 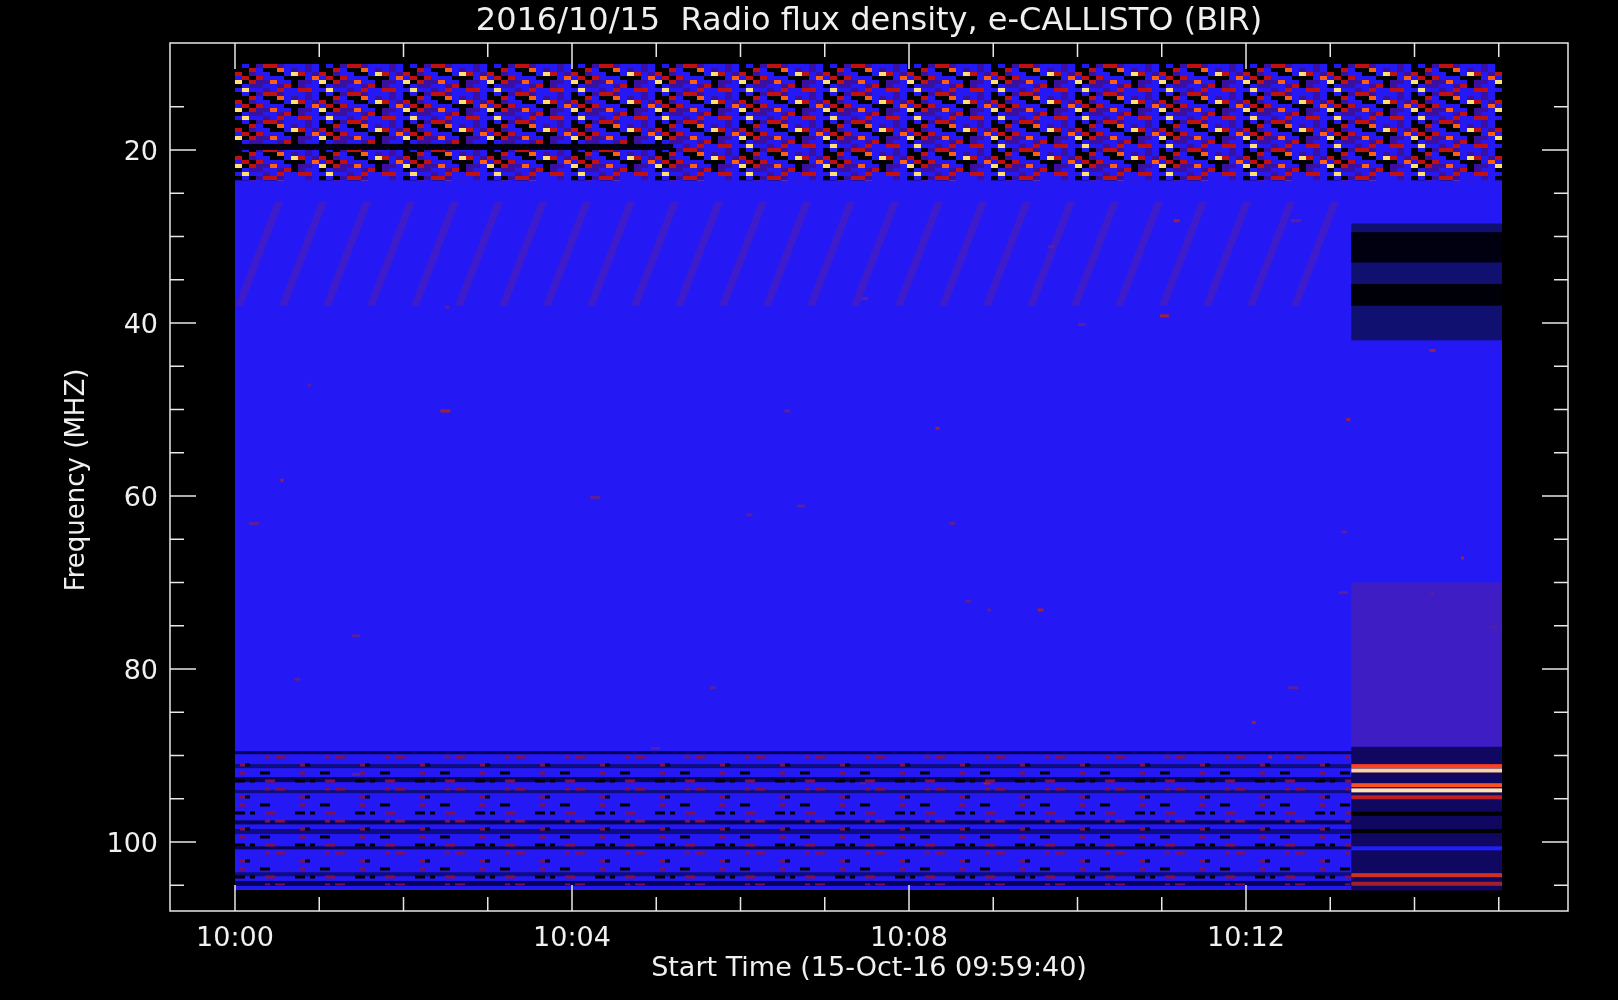 I want to click on x-tick-label: 10:08, so click(x=909, y=936).